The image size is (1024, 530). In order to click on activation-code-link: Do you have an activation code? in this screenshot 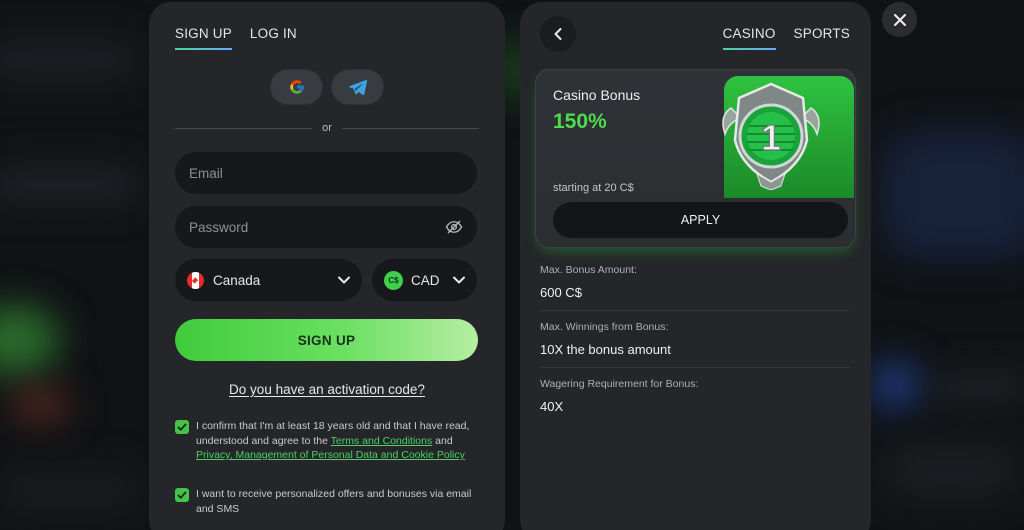, I will do `click(327, 389)`.